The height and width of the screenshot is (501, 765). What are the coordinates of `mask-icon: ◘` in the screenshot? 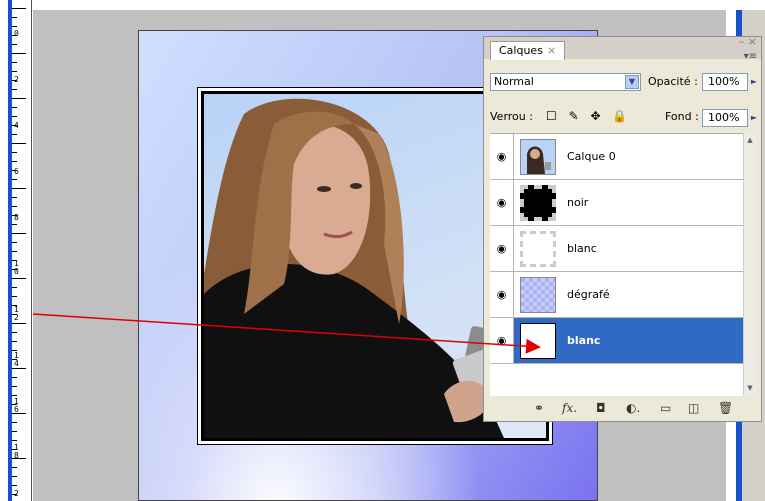 It's located at (601, 408).